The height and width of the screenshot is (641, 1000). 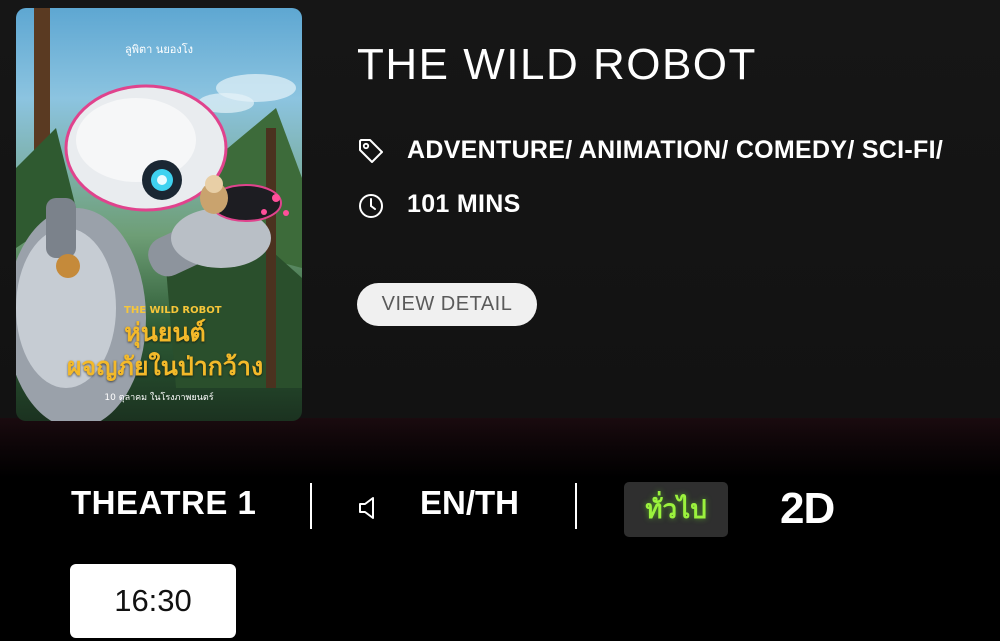 What do you see at coordinates (500, 448) in the screenshot?
I see `panel-shadow` at bounding box center [500, 448].